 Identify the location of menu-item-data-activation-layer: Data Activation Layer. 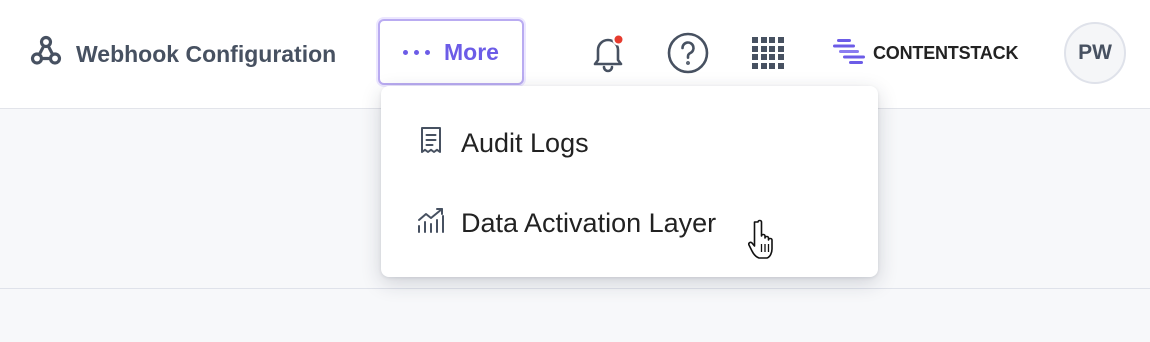
(565, 223).